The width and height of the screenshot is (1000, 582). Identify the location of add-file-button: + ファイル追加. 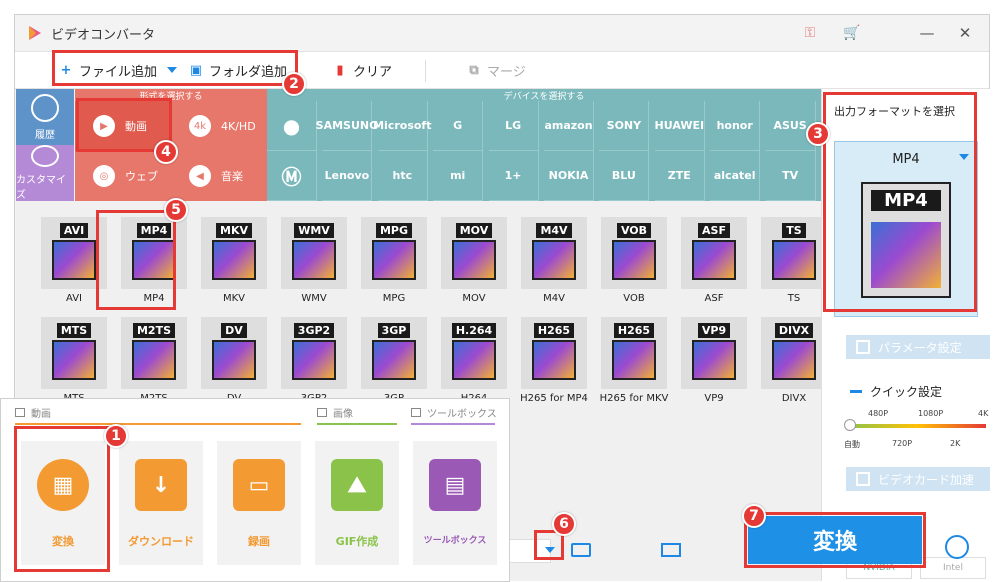
(108, 70).